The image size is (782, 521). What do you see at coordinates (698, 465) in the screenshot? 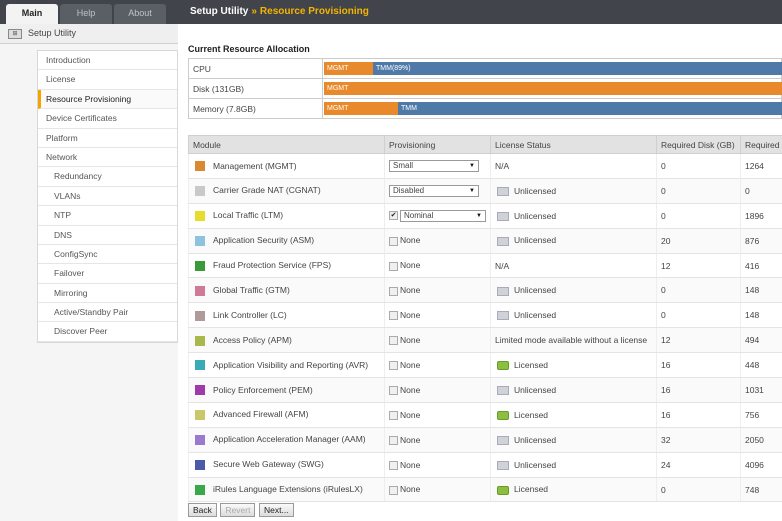
I see `required-disk-cell: 24` at bounding box center [698, 465].